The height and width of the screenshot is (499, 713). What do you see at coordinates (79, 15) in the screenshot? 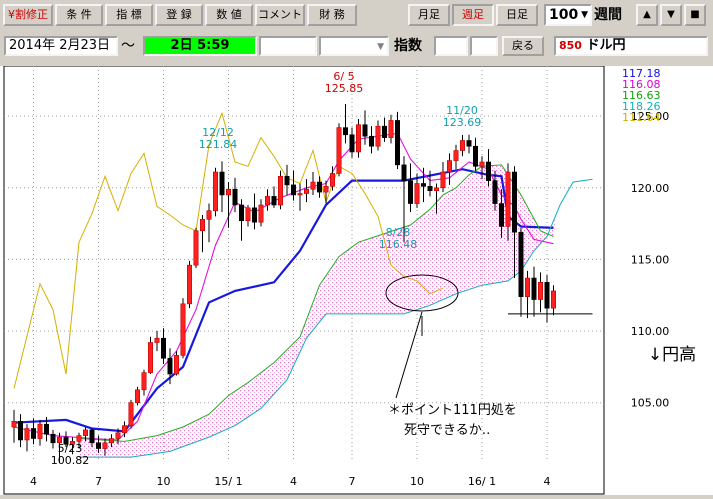
I see `conditions-button: 条 件` at bounding box center [79, 15].